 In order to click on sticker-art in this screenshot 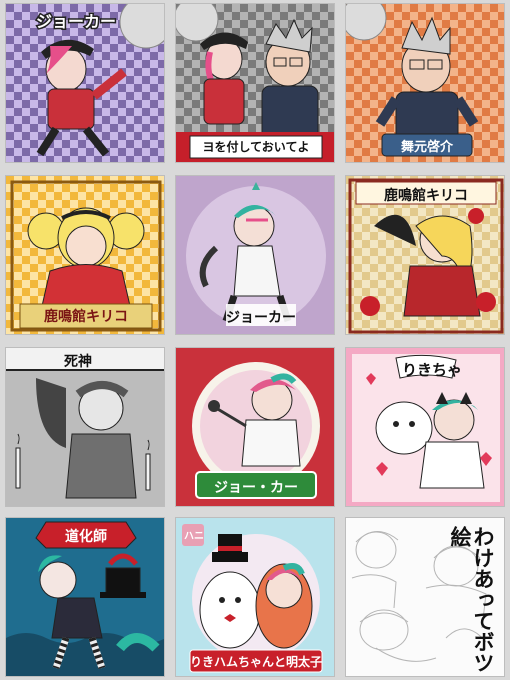, I will do `click(85, 427)`.